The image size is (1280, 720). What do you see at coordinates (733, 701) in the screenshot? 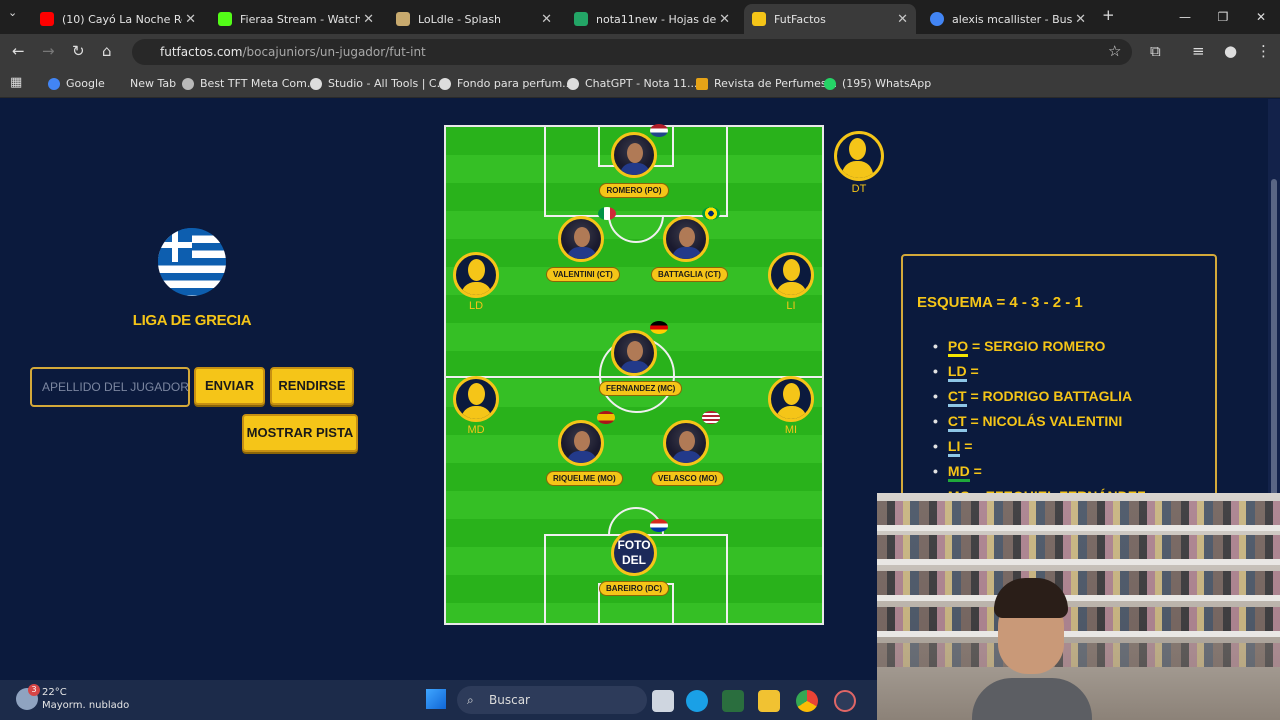
I see `app-icon` at bounding box center [733, 701].